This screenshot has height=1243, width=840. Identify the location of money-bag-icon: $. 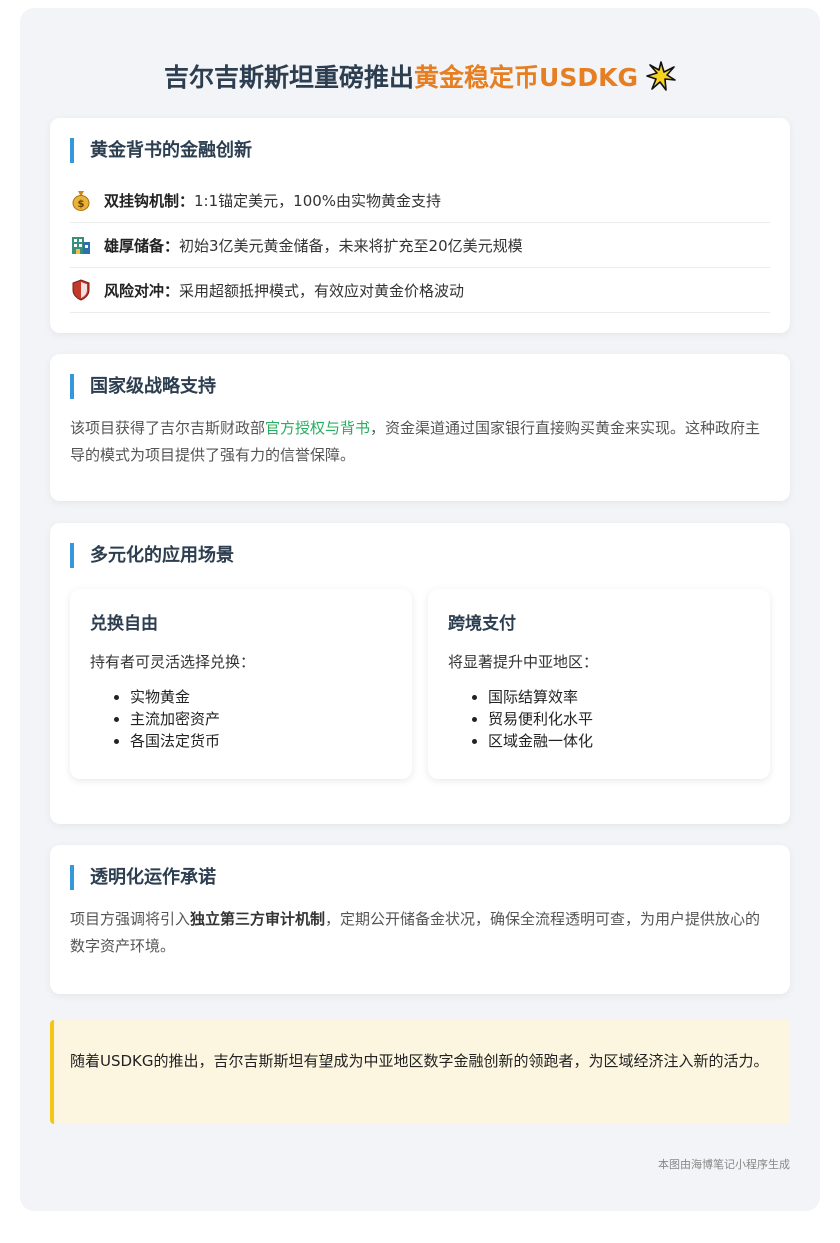
(81, 200).